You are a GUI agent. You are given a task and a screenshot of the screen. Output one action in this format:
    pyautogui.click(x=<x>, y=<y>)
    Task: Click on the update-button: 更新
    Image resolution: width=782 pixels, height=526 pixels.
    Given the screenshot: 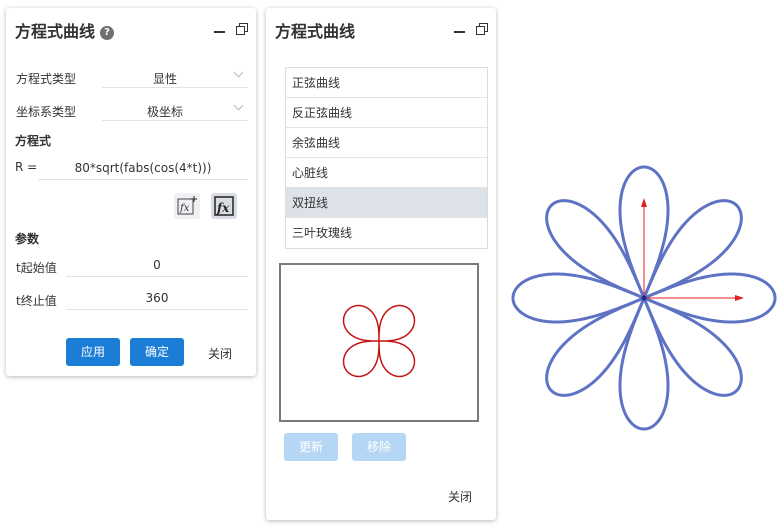 What is the action you would take?
    pyautogui.click(x=311, y=447)
    